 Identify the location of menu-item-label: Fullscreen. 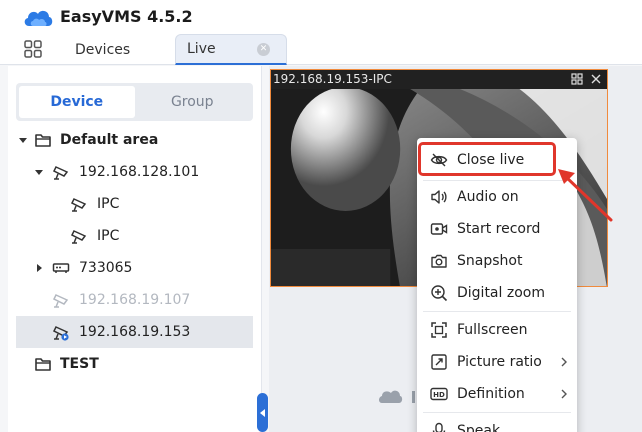
(492, 330).